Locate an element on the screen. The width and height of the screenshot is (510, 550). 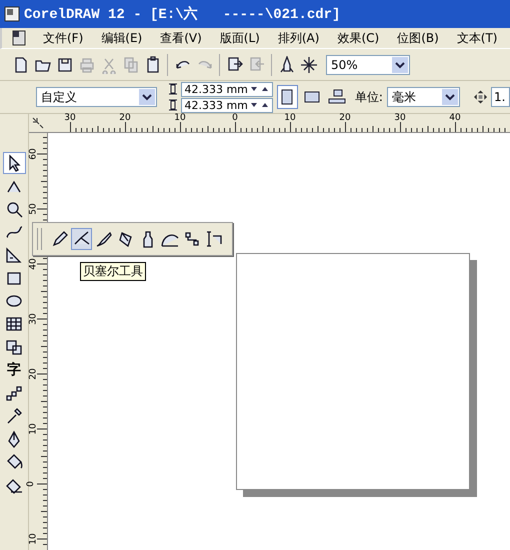
landscape-page-icon is located at coordinates (312, 97).